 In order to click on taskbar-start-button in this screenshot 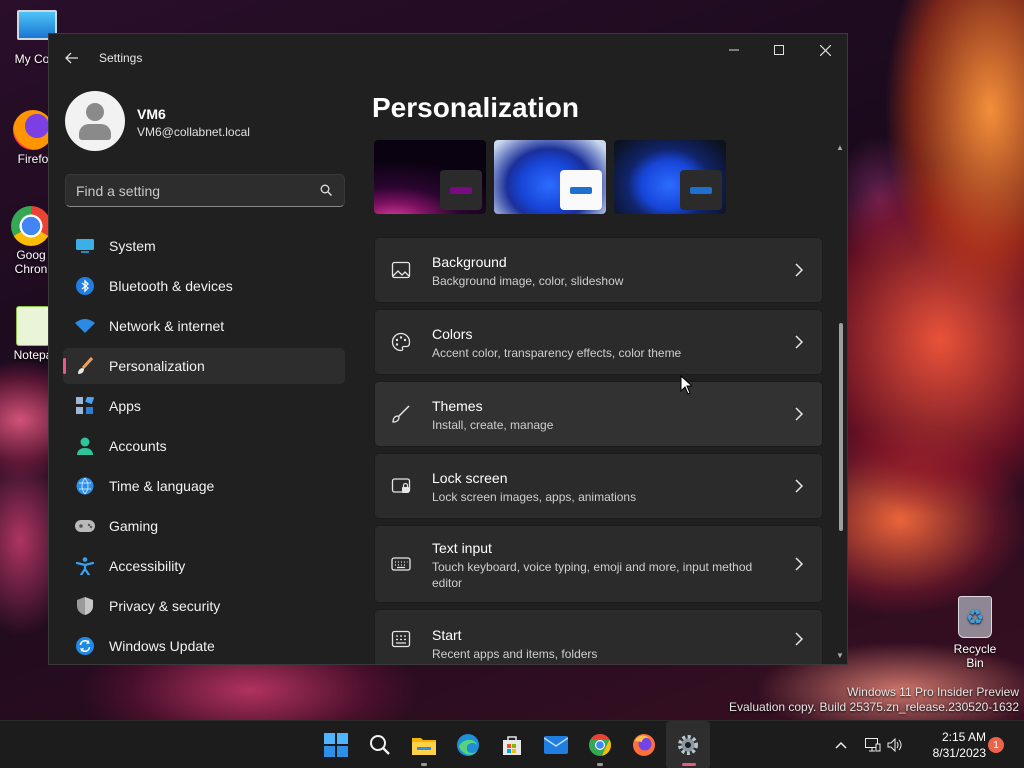, I will do `click(336, 744)`.